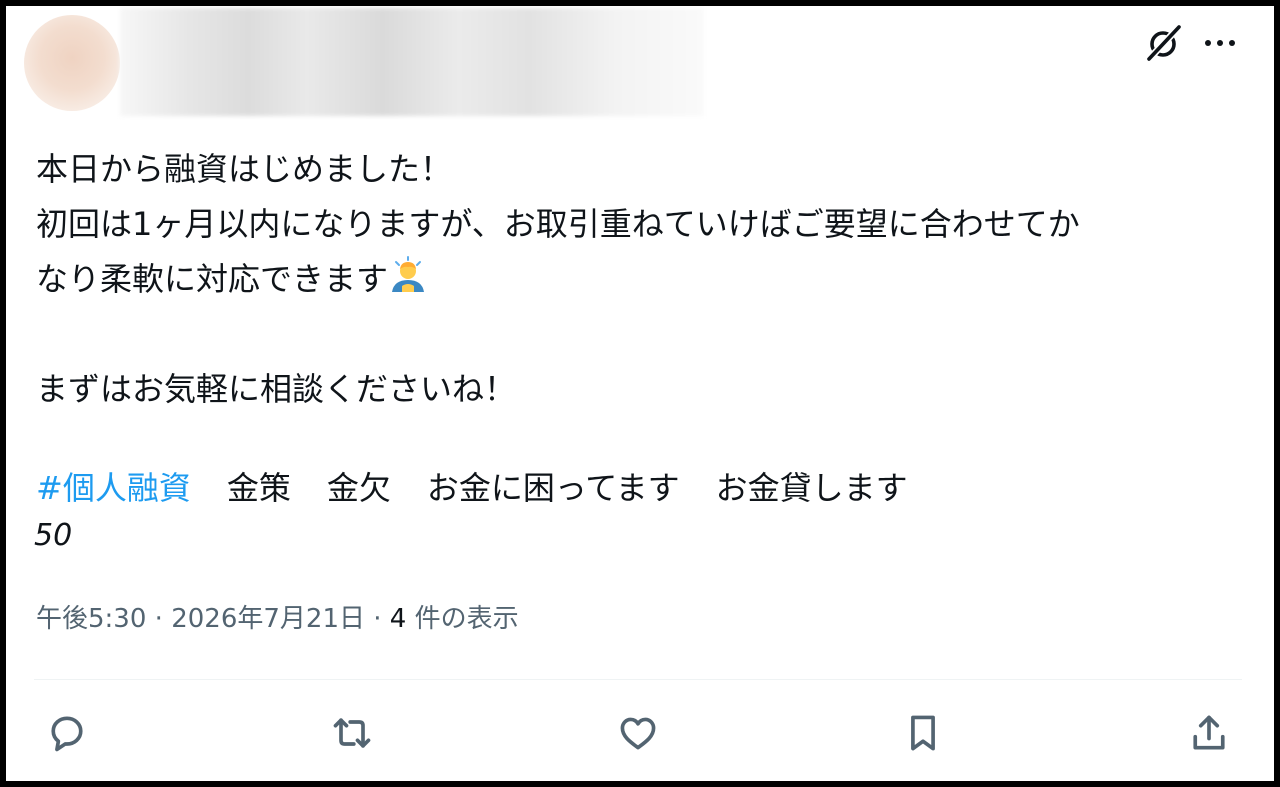  I want to click on grok-icon, so click(1164, 43).